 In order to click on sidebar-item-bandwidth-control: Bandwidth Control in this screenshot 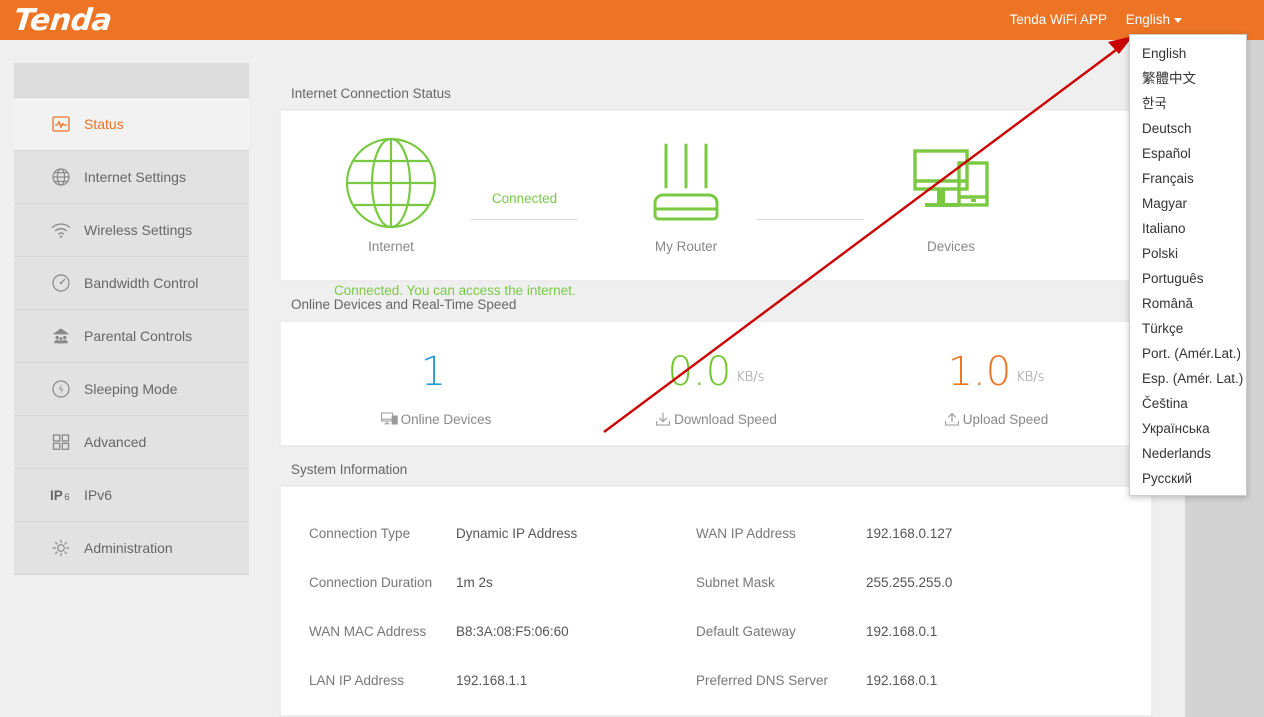, I will do `click(131, 283)`.